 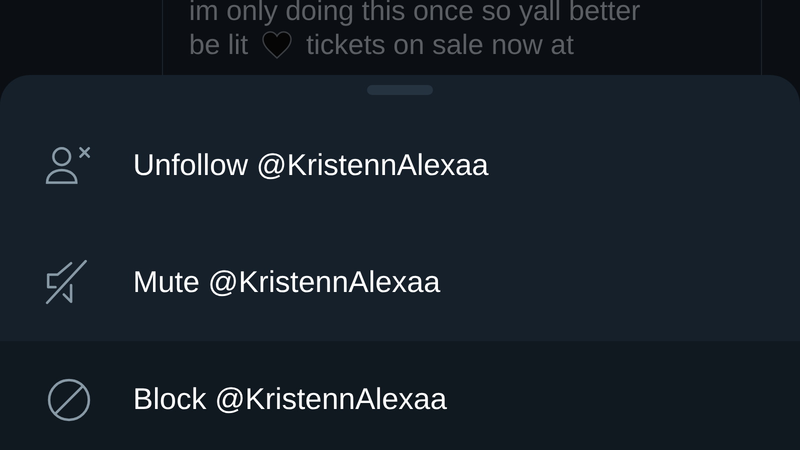 What do you see at coordinates (277, 45) in the screenshot?
I see `heart-icon` at bounding box center [277, 45].